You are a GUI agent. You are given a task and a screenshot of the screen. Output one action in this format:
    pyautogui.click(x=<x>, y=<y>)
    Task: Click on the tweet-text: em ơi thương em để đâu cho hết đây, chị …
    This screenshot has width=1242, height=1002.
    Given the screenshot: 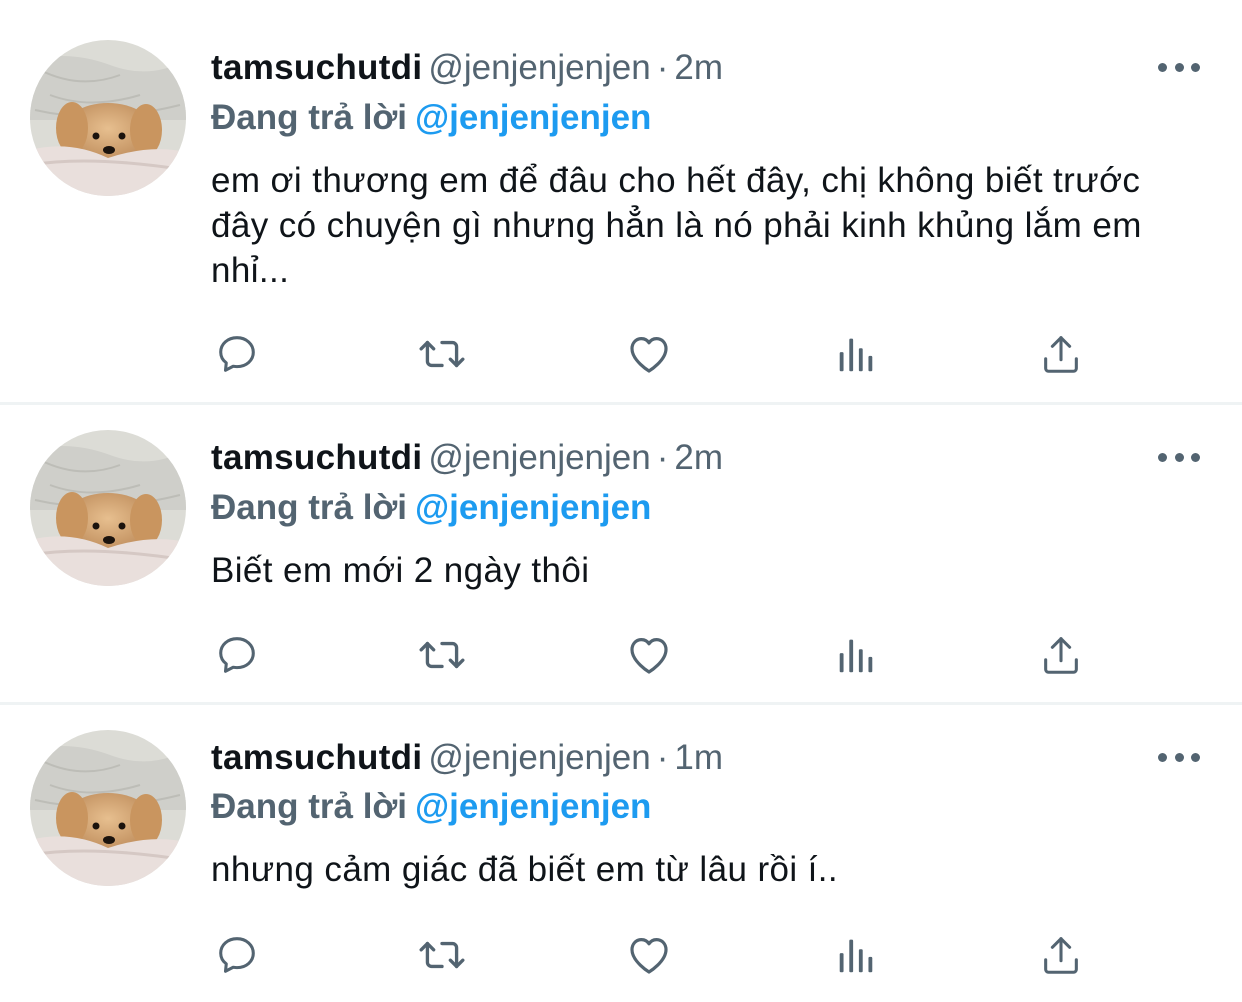 What is the action you would take?
    pyautogui.click(x=676, y=225)
    